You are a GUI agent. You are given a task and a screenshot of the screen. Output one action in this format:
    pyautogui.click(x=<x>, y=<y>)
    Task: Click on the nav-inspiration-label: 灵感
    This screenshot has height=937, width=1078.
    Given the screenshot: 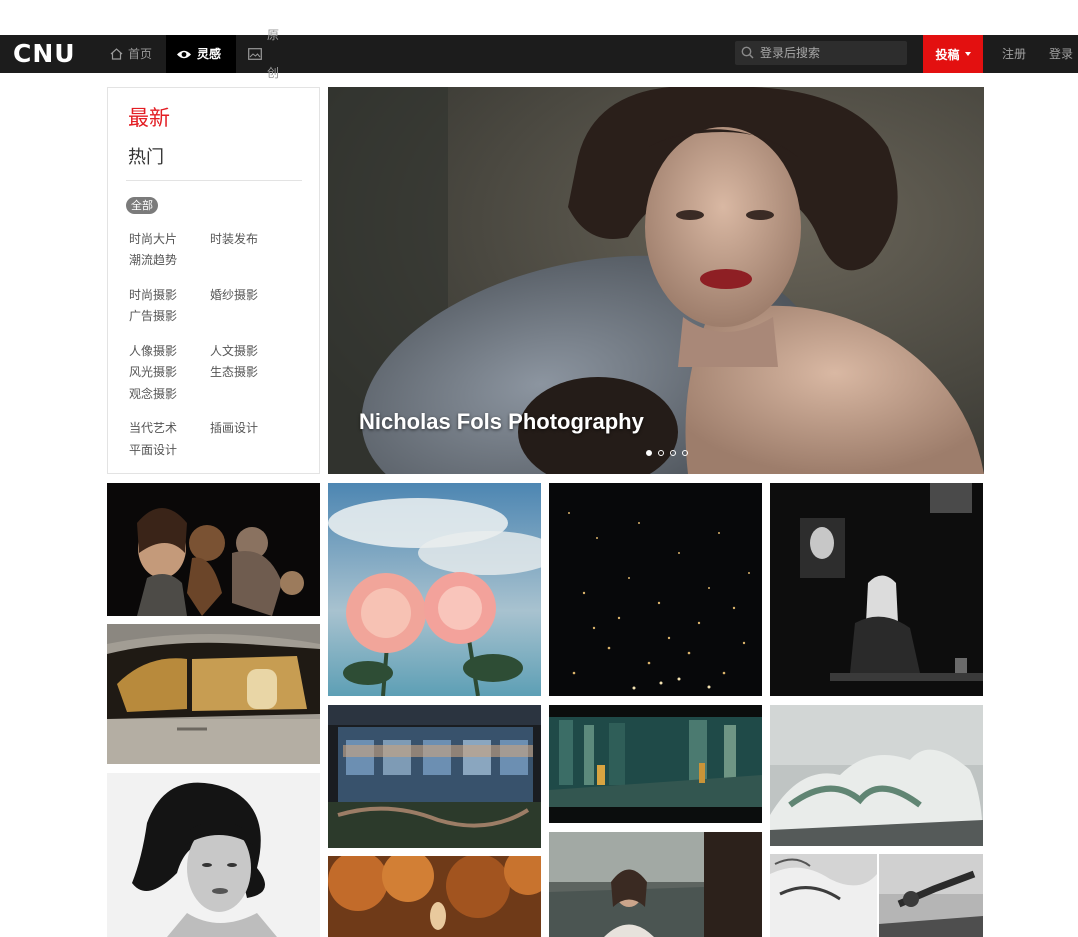 What is the action you would take?
    pyautogui.click(x=209, y=54)
    